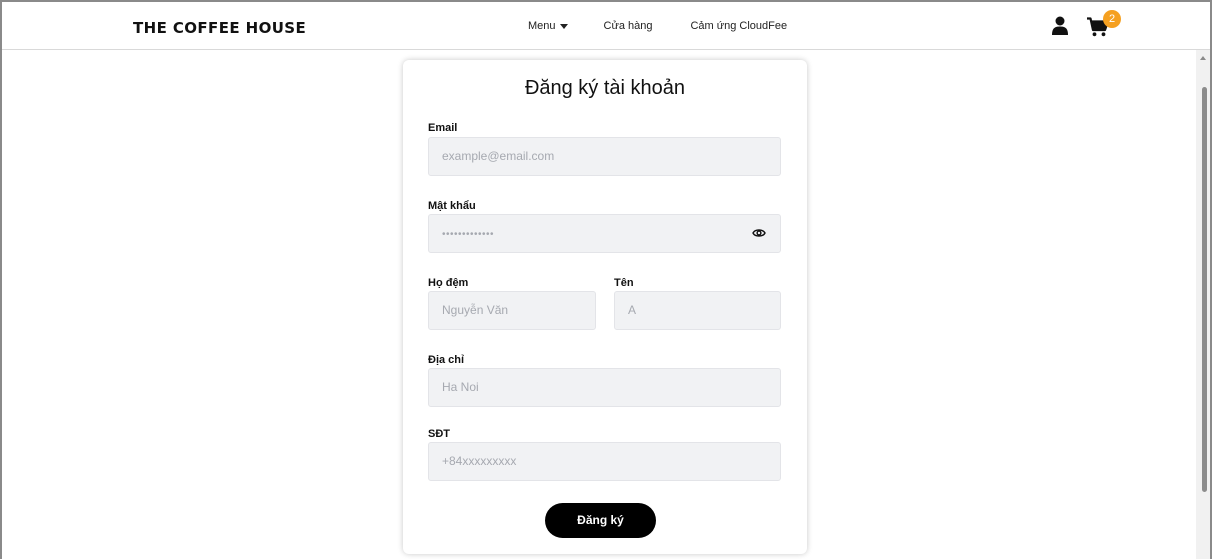 This screenshot has height=559, width=1212. I want to click on password-field: •••••••••••••, so click(604, 233).